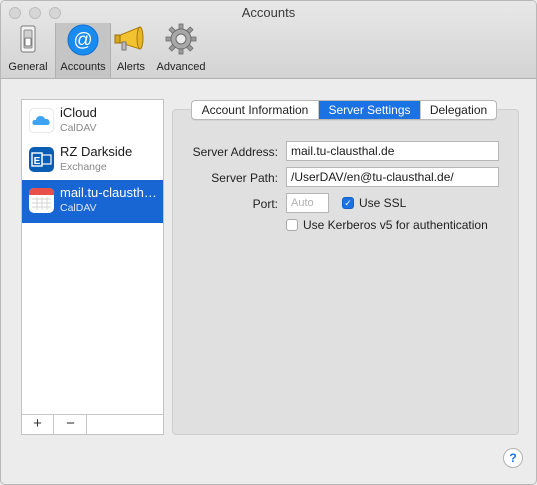 The height and width of the screenshot is (485, 537). Describe the element at coordinates (268, 12) in the screenshot. I see `window-title: Accounts` at that location.